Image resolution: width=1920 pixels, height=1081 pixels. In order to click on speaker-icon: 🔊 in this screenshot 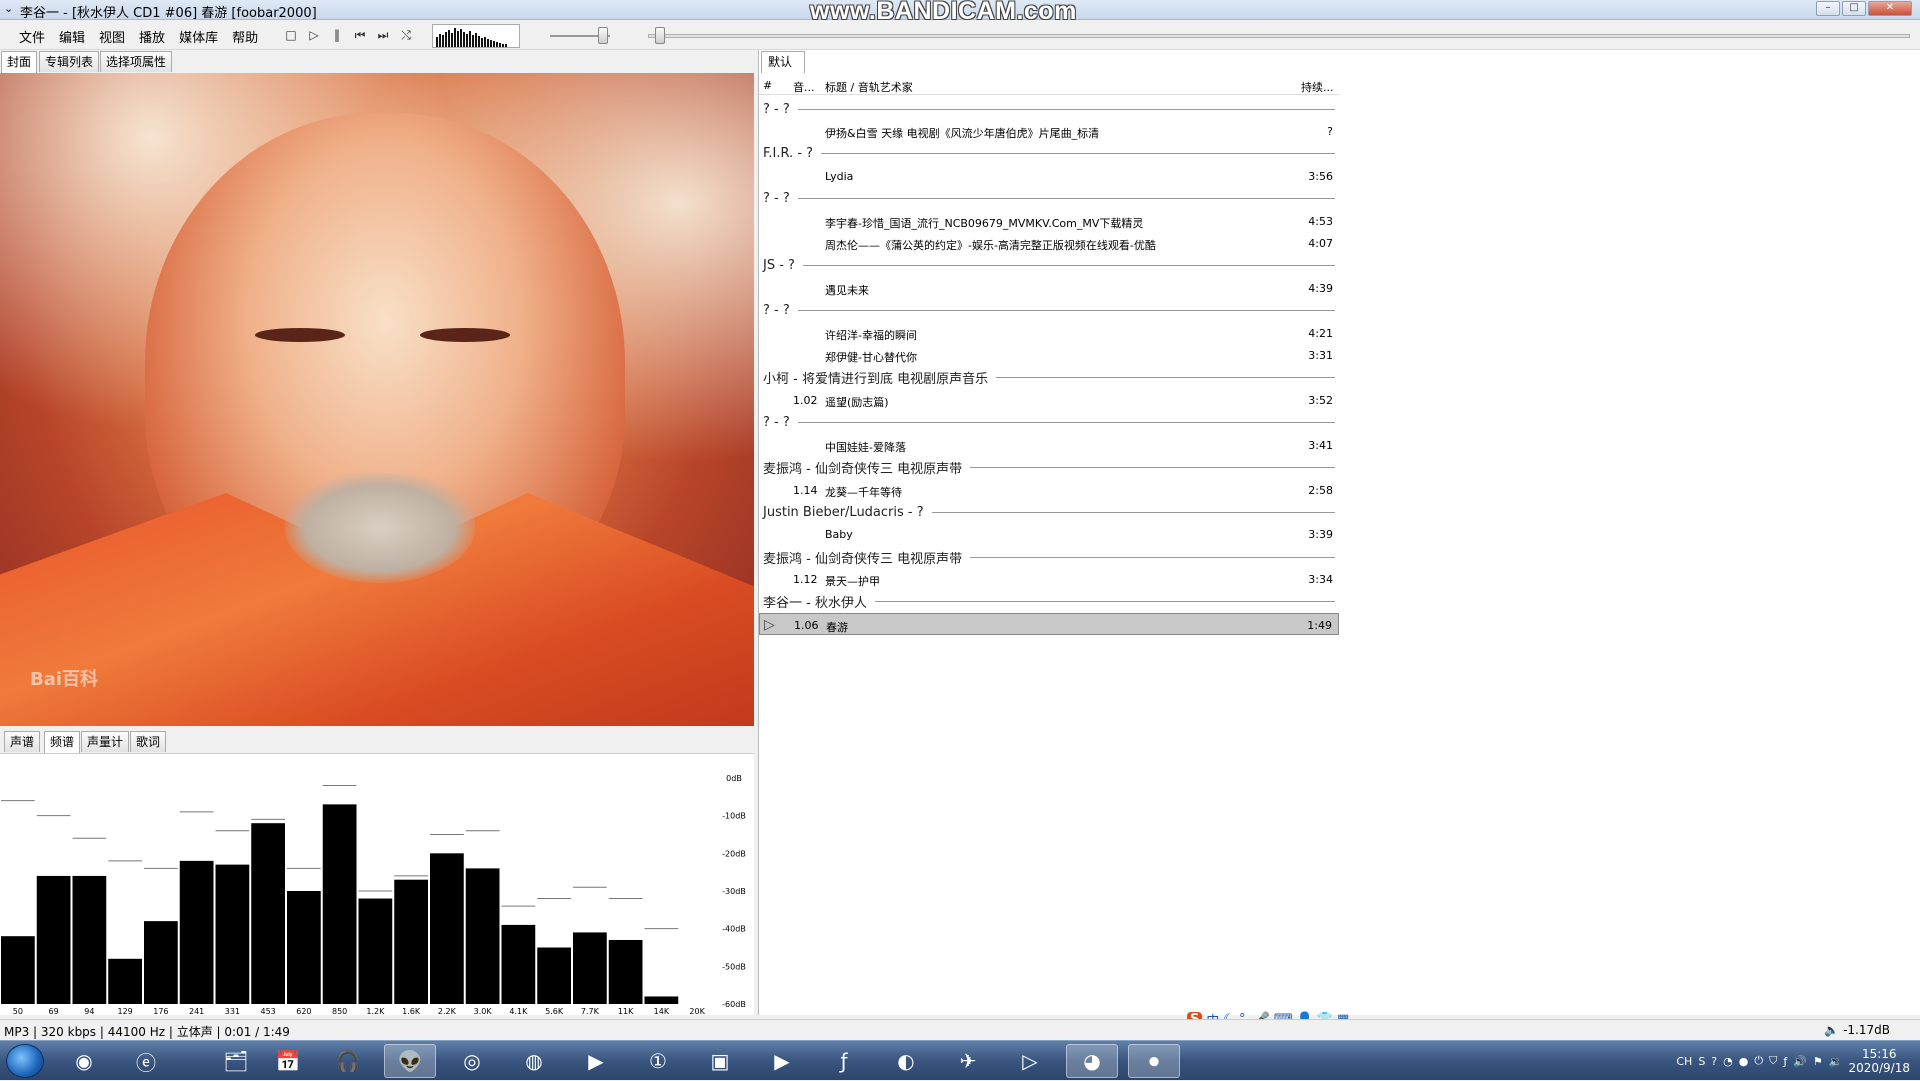, I will do `click(1800, 1061)`.